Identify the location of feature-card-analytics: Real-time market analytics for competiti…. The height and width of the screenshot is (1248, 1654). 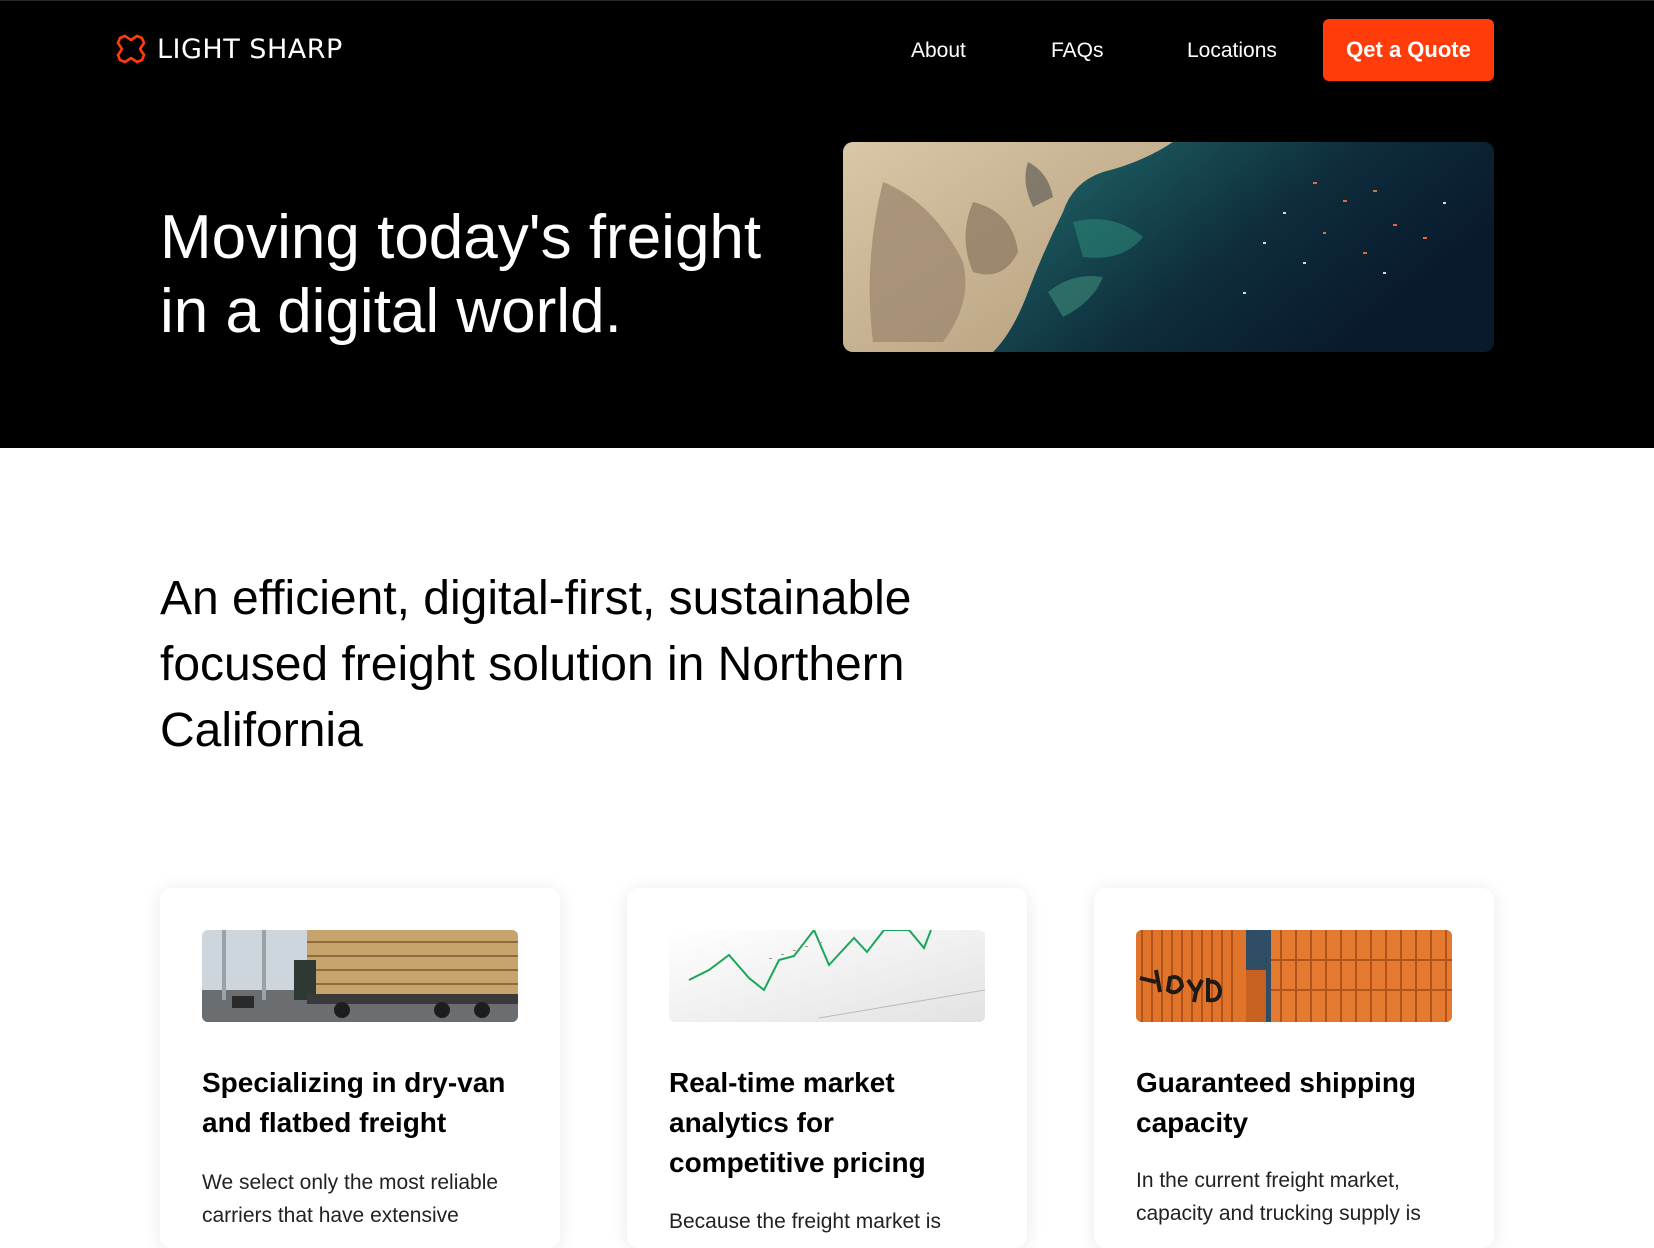
(827, 1068).